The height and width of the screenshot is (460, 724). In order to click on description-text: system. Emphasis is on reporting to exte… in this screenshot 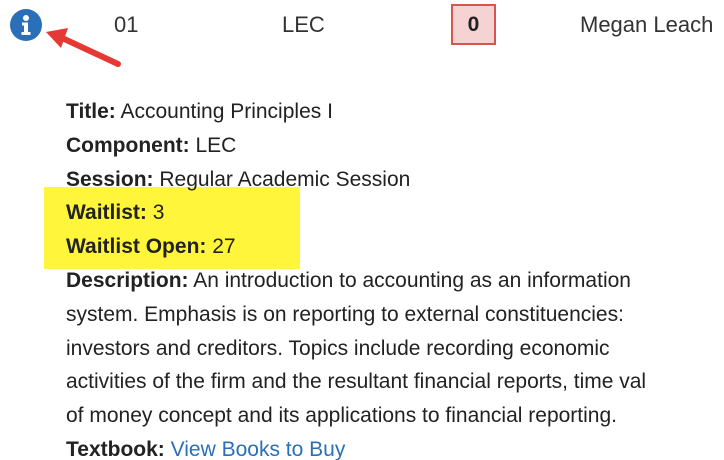, I will do `click(345, 314)`.